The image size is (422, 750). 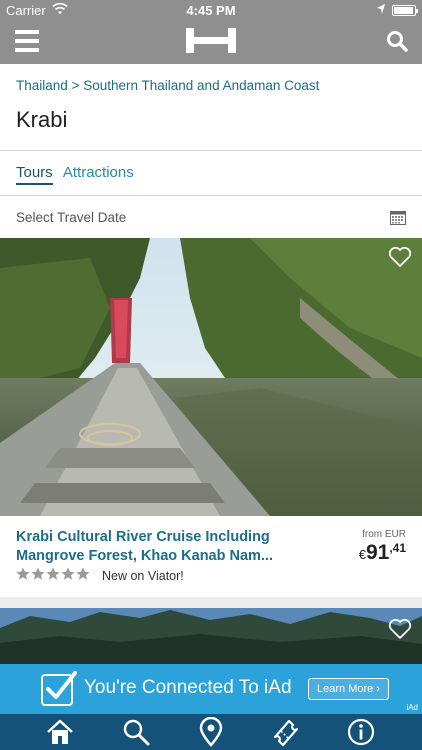 What do you see at coordinates (397, 548) in the screenshot?
I see `price-fraction: ,41` at bounding box center [397, 548].